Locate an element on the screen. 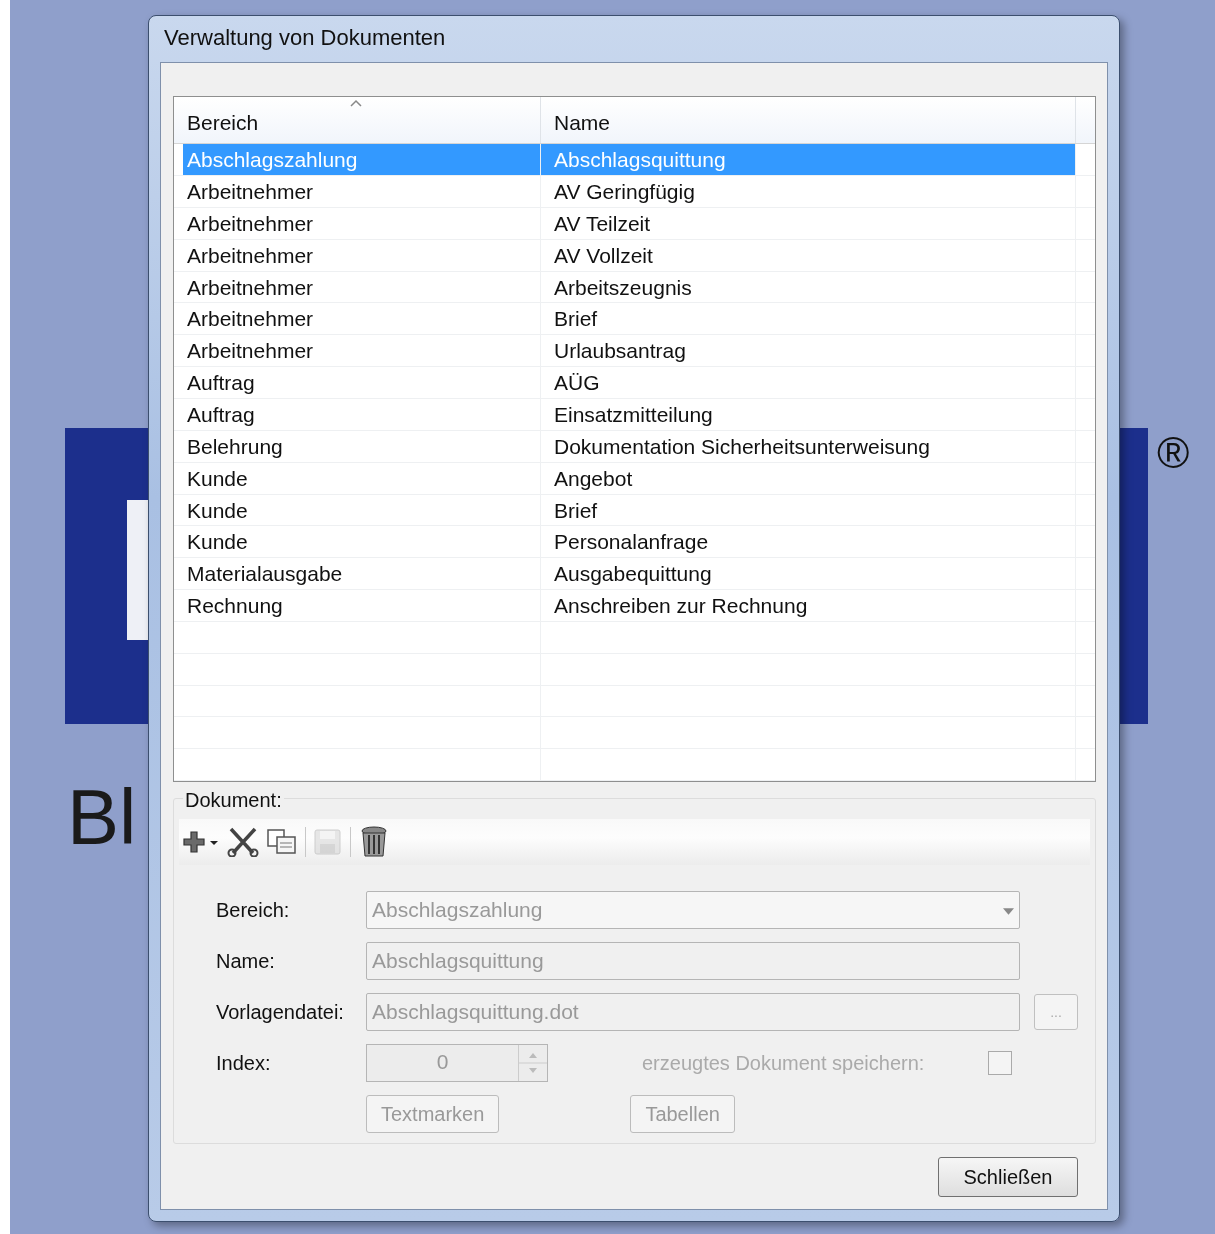 This screenshot has width=1215, height=1234. table-cell: Ausgabequittung is located at coordinates (808, 574).